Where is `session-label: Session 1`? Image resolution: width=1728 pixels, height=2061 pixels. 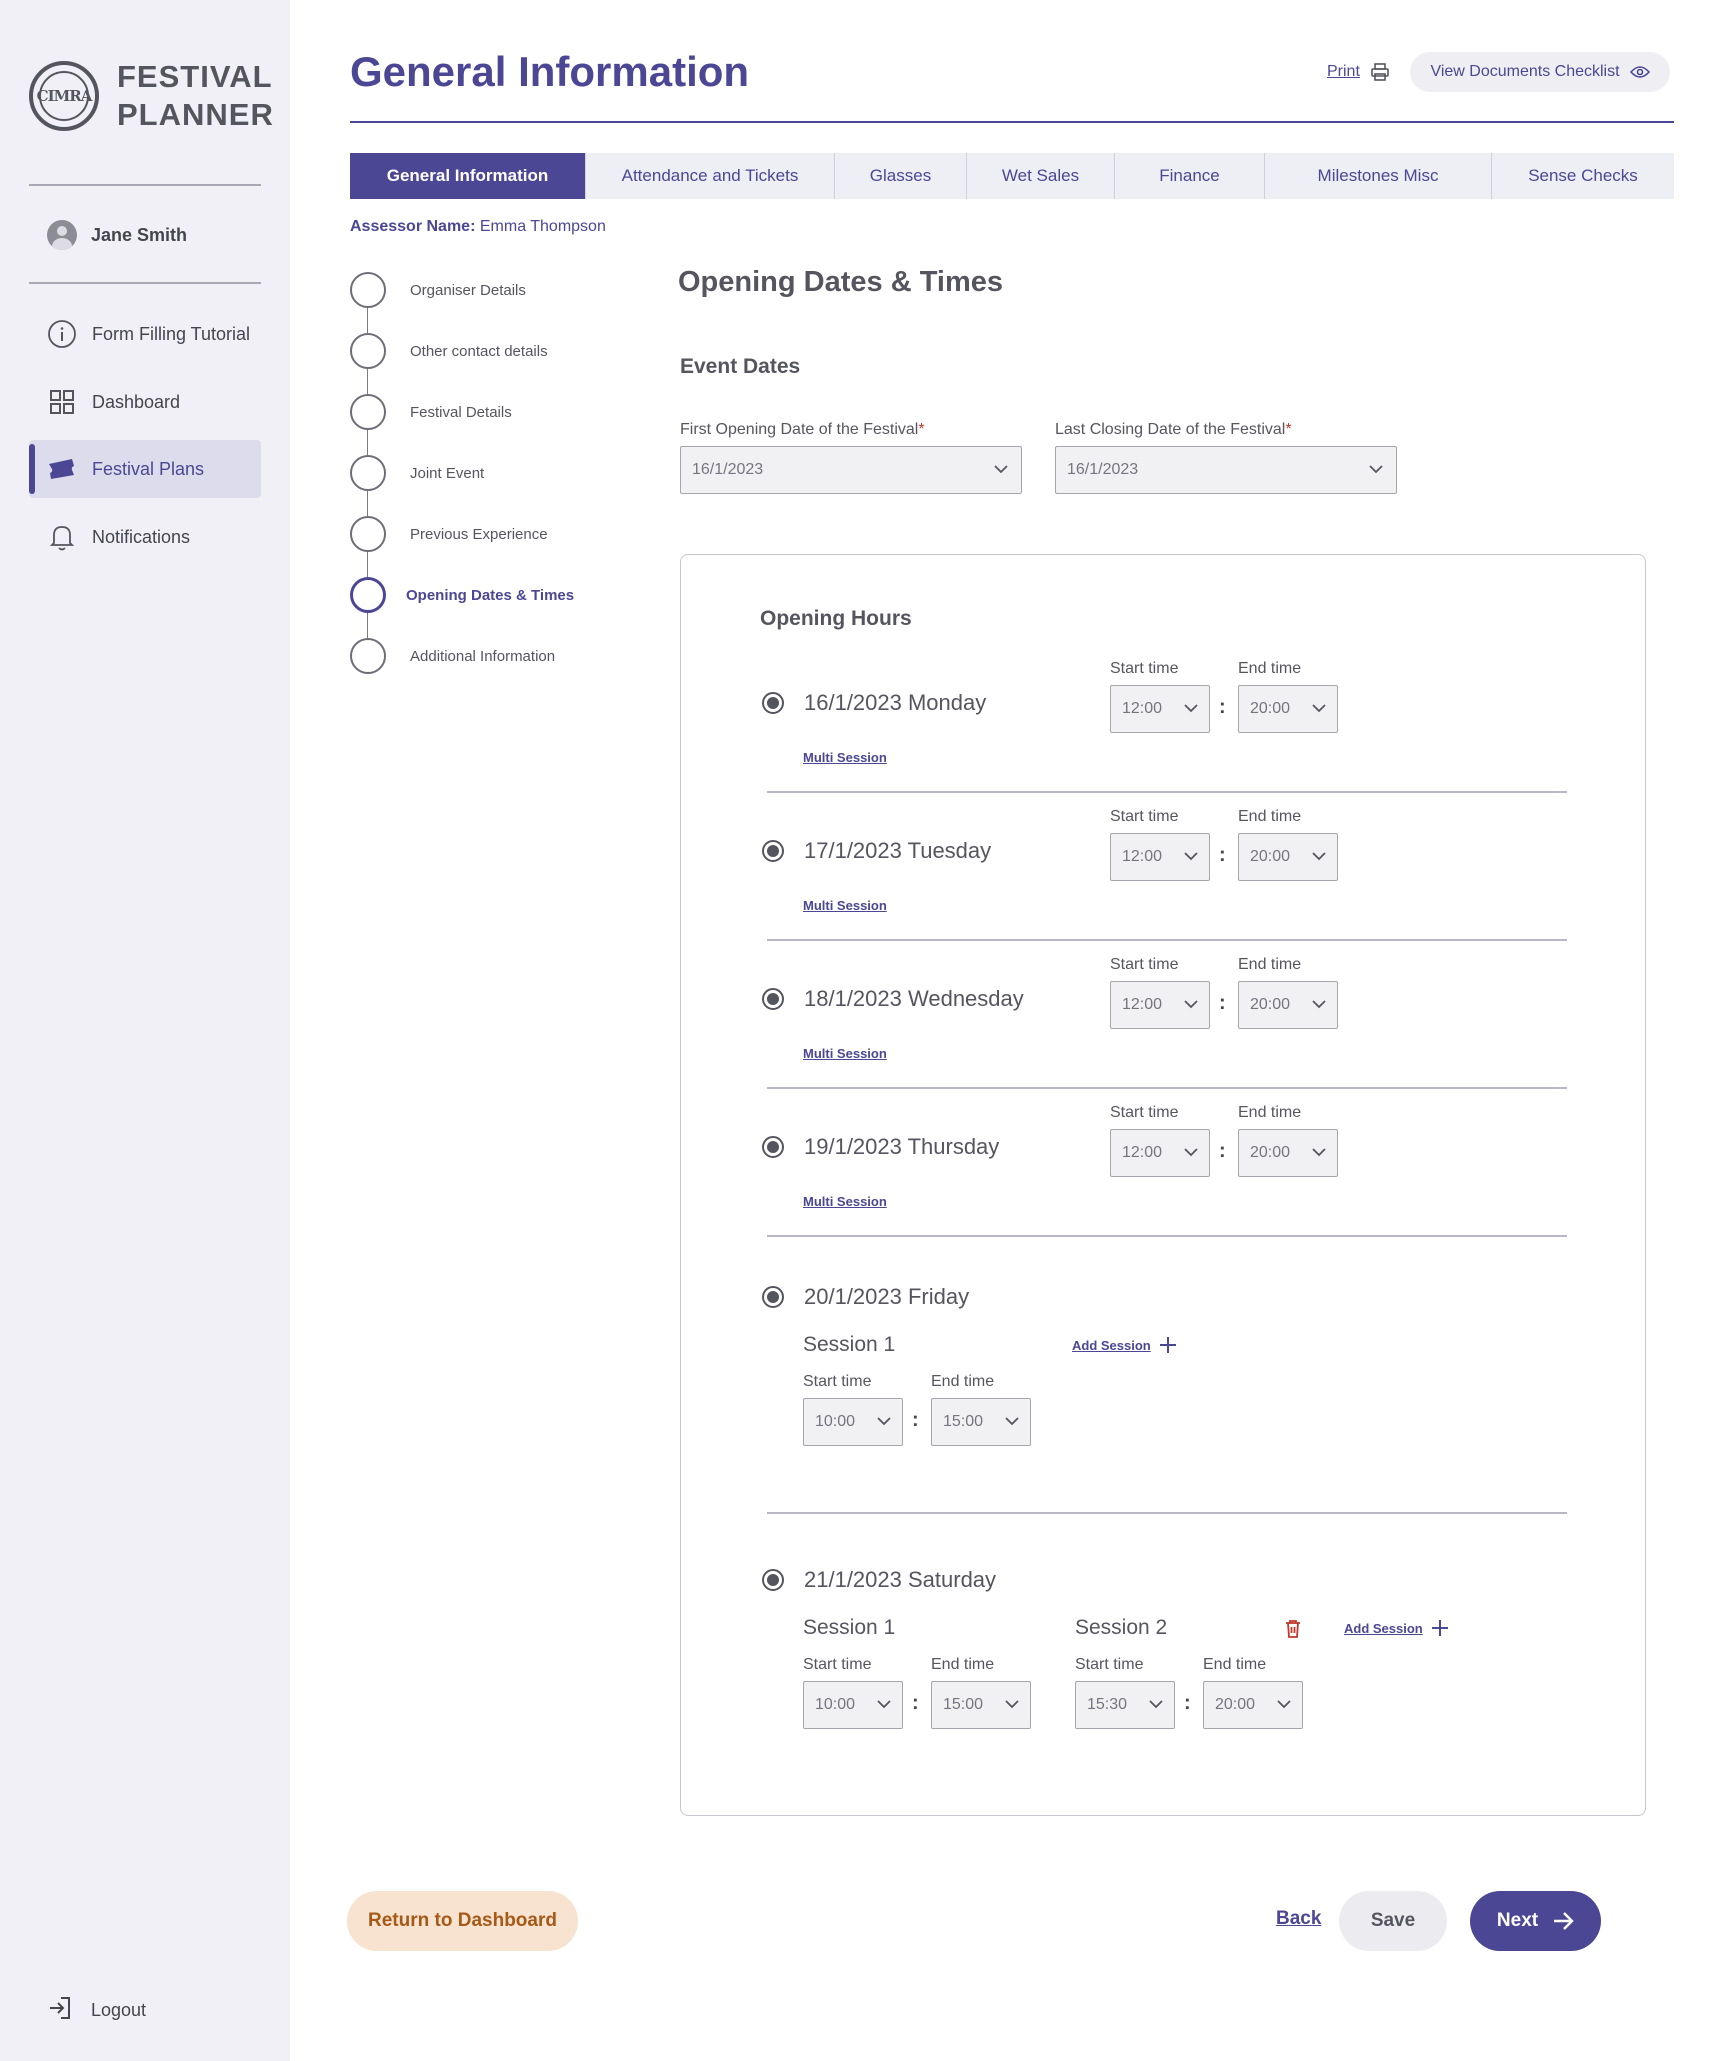 session-label: Session 1 is located at coordinates (849, 1627).